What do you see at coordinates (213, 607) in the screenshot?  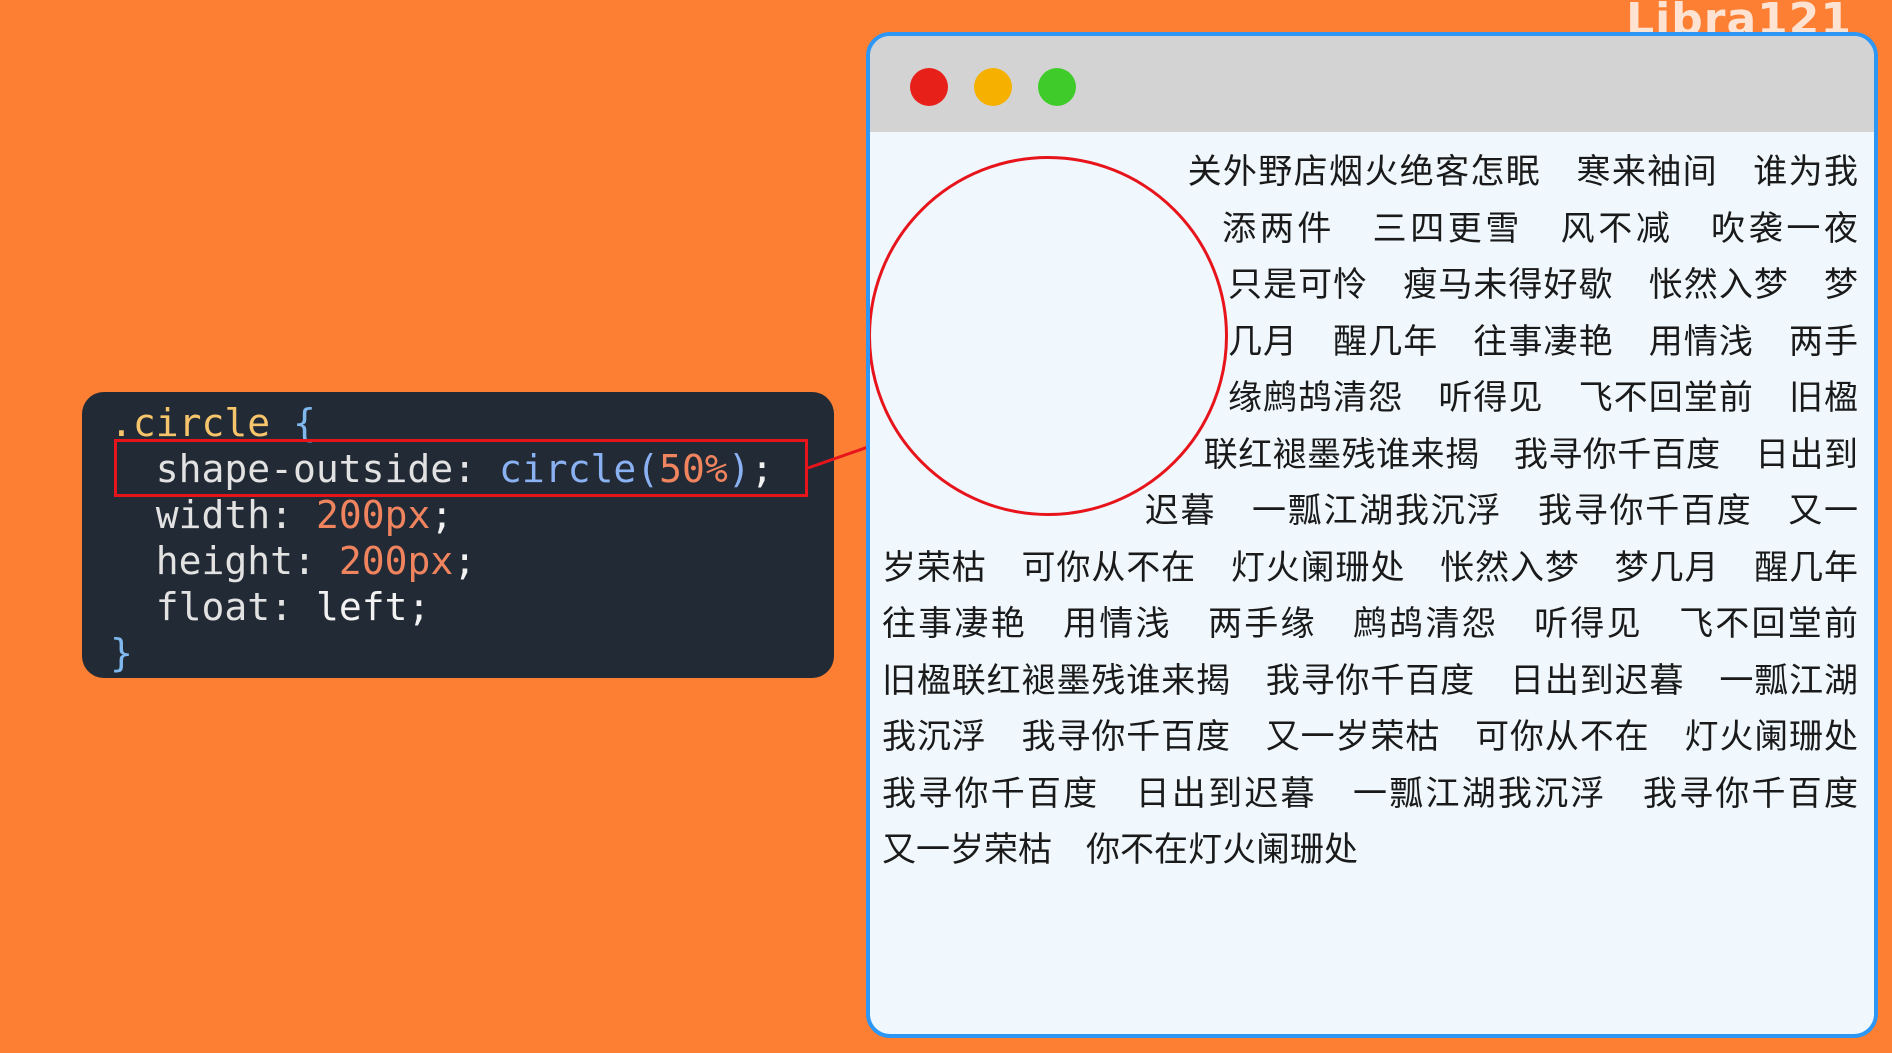 I see `css-property: float` at bounding box center [213, 607].